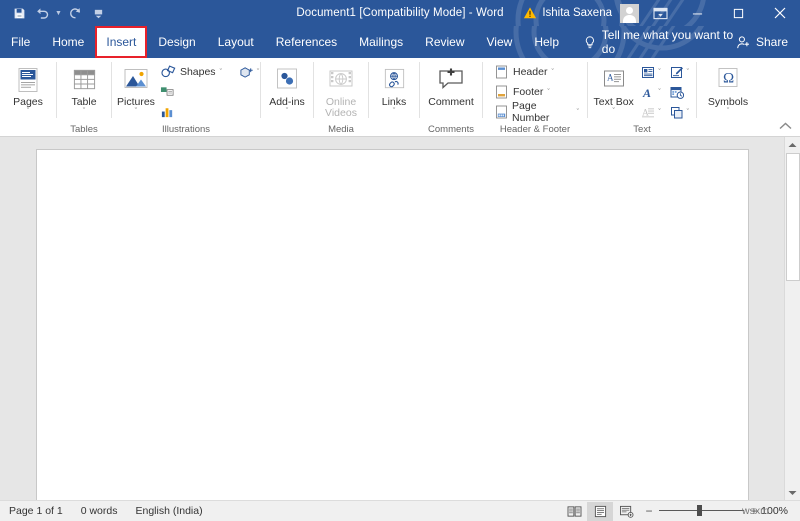 The width and height of the screenshot is (800, 521). I want to click on tell-me-search: Tell me what you want to do, so click(660, 42).